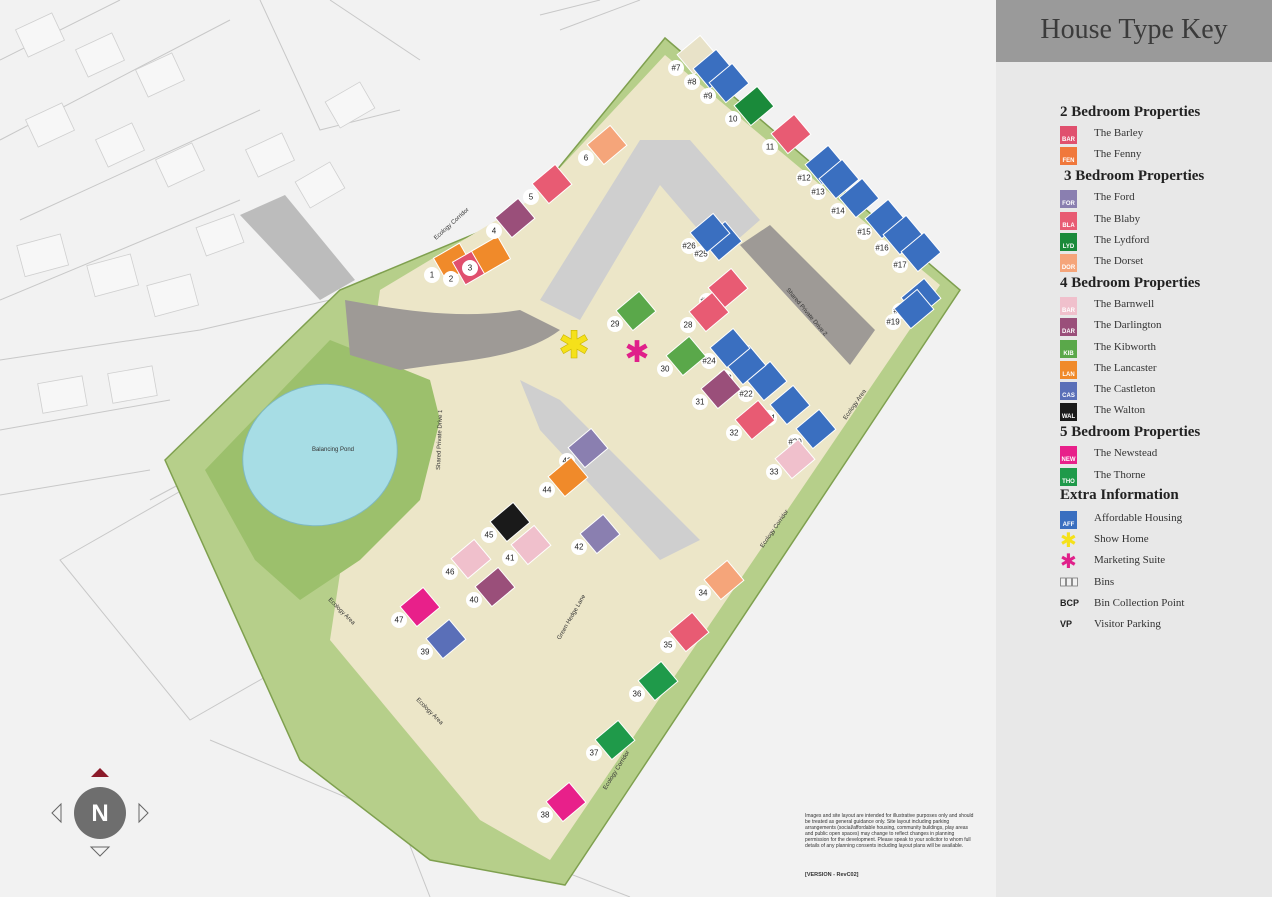 The height and width of the screenshot is (897, 1272). I want to click on key-item-label: The Dorset, so click(1119, 261).